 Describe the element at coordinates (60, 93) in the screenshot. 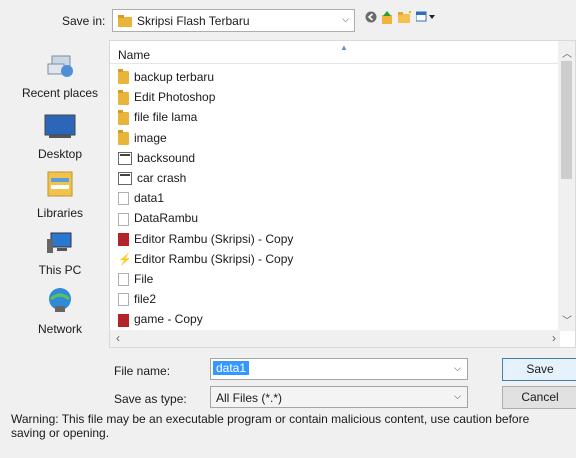

I see `place-label: Recent places` at that location.